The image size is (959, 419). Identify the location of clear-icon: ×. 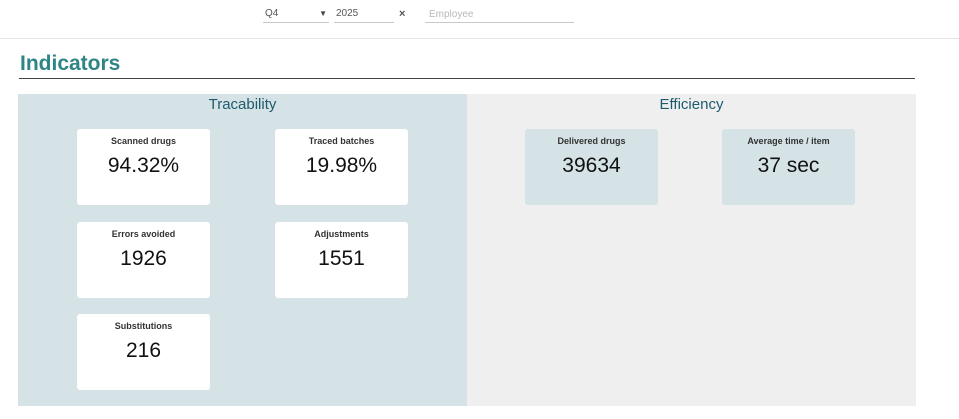
(402, 14).